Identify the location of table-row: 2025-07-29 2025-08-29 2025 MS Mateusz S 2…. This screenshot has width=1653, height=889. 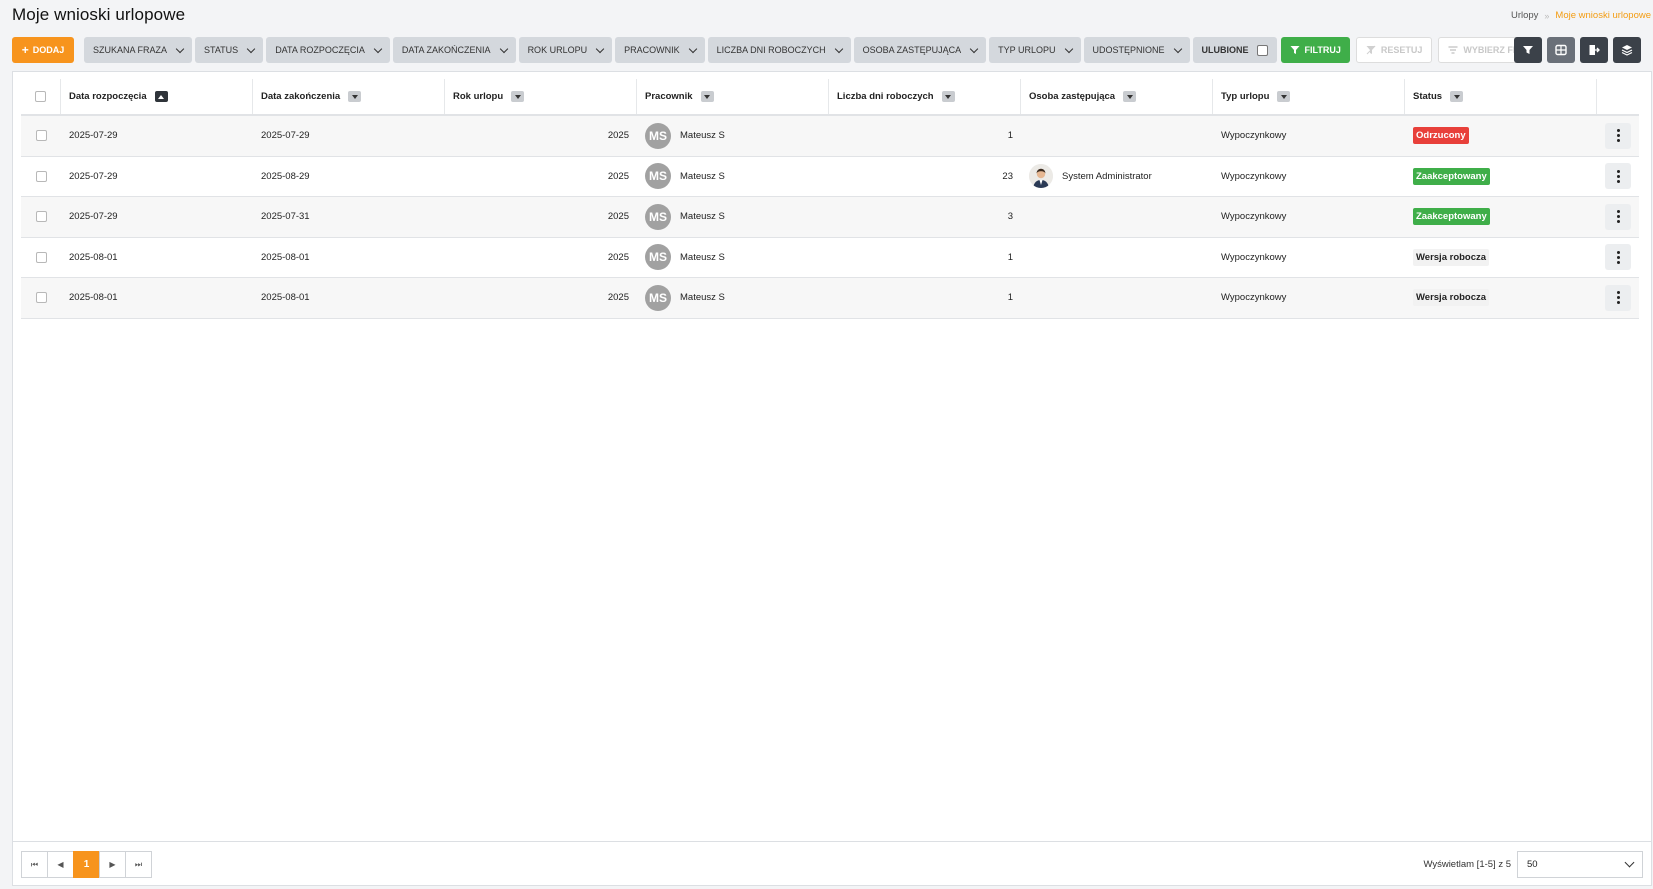
(830, 177).